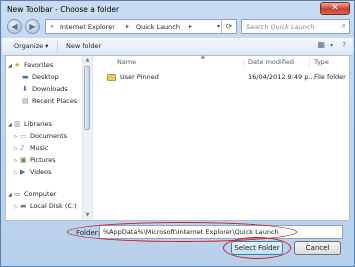 The image size is (355, 267). Describe the element at coordinates (228, 26) in the screenshot. I see `refresh-icon: ⟳` at that location.